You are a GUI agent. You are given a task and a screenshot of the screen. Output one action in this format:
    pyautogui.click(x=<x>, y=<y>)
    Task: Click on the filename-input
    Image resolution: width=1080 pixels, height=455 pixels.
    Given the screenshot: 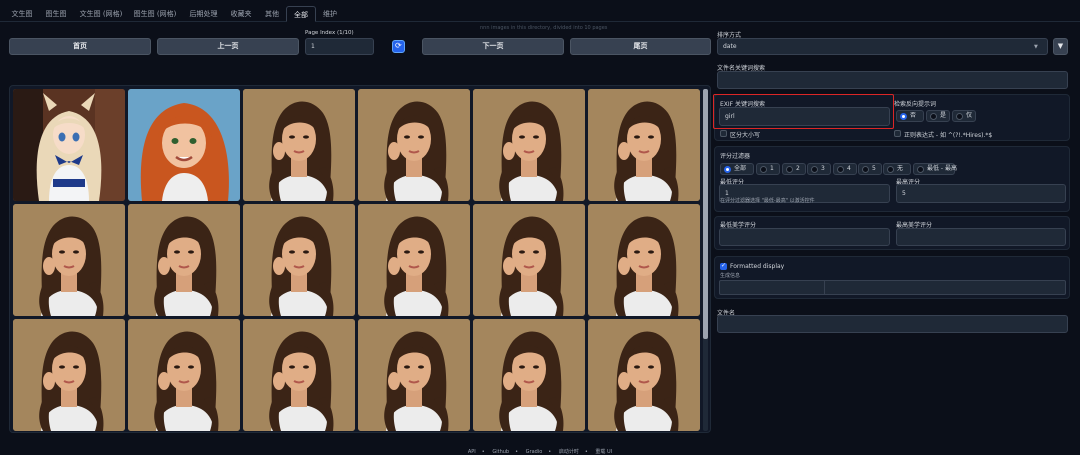 What is the action you would take?
    pyautogui.click(x=892, y=324)
    